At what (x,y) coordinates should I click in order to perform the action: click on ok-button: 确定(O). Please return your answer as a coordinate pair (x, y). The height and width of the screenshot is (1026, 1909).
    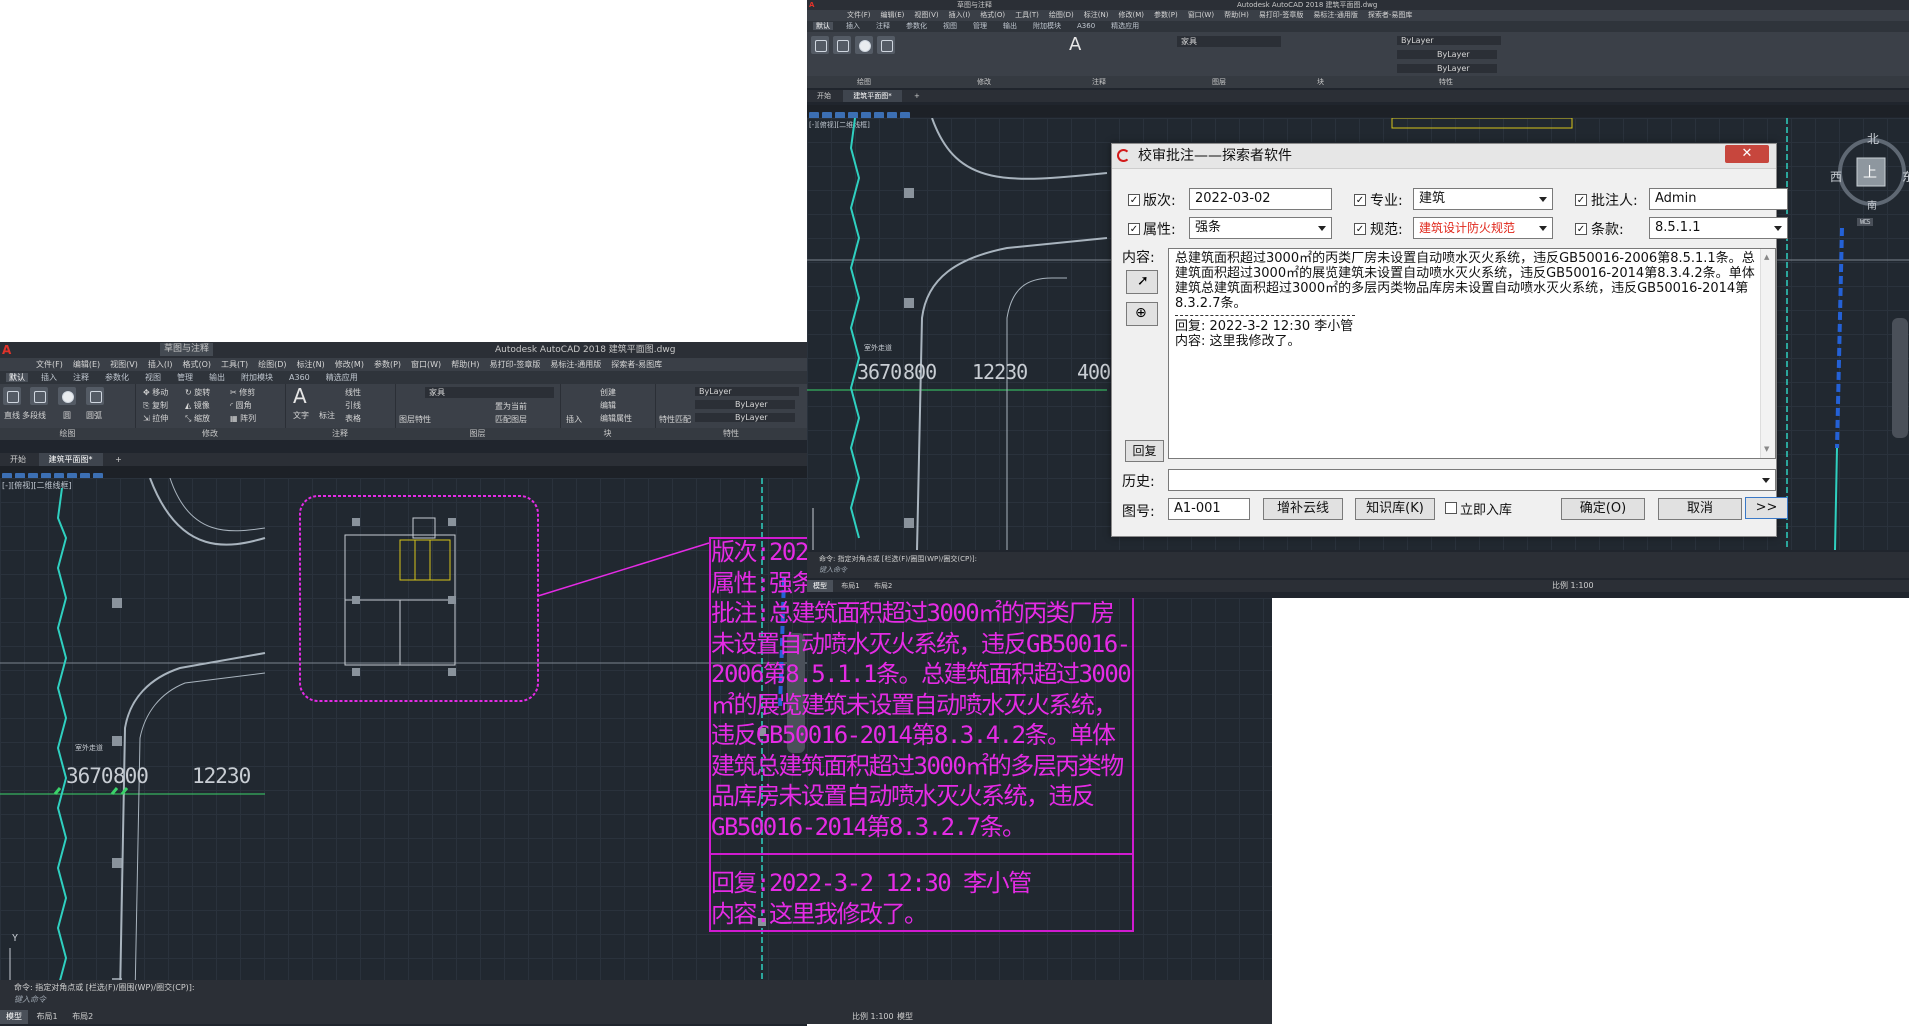
    Looking at the image, I should click on (1603, 509).